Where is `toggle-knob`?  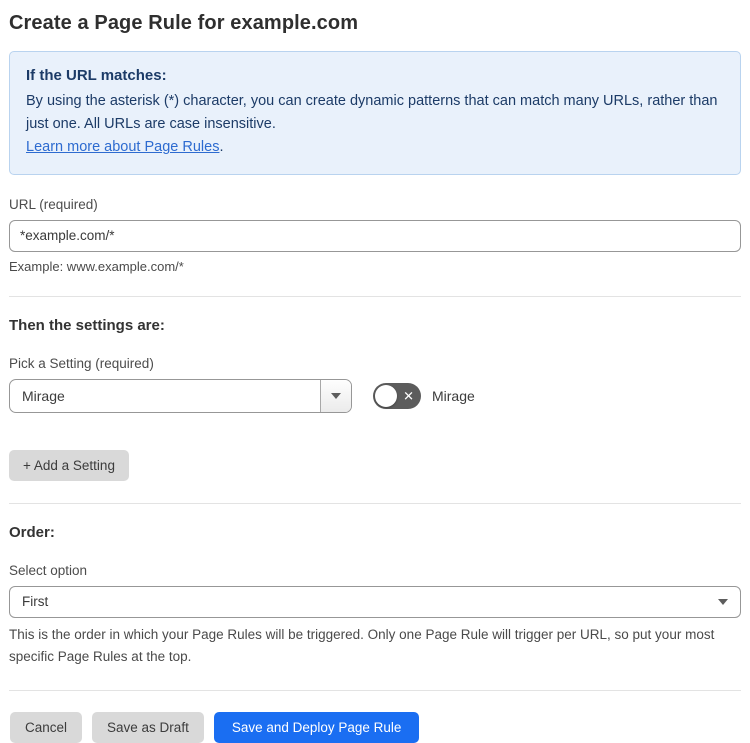
toggle-knob is located at coordinates (386, 395).